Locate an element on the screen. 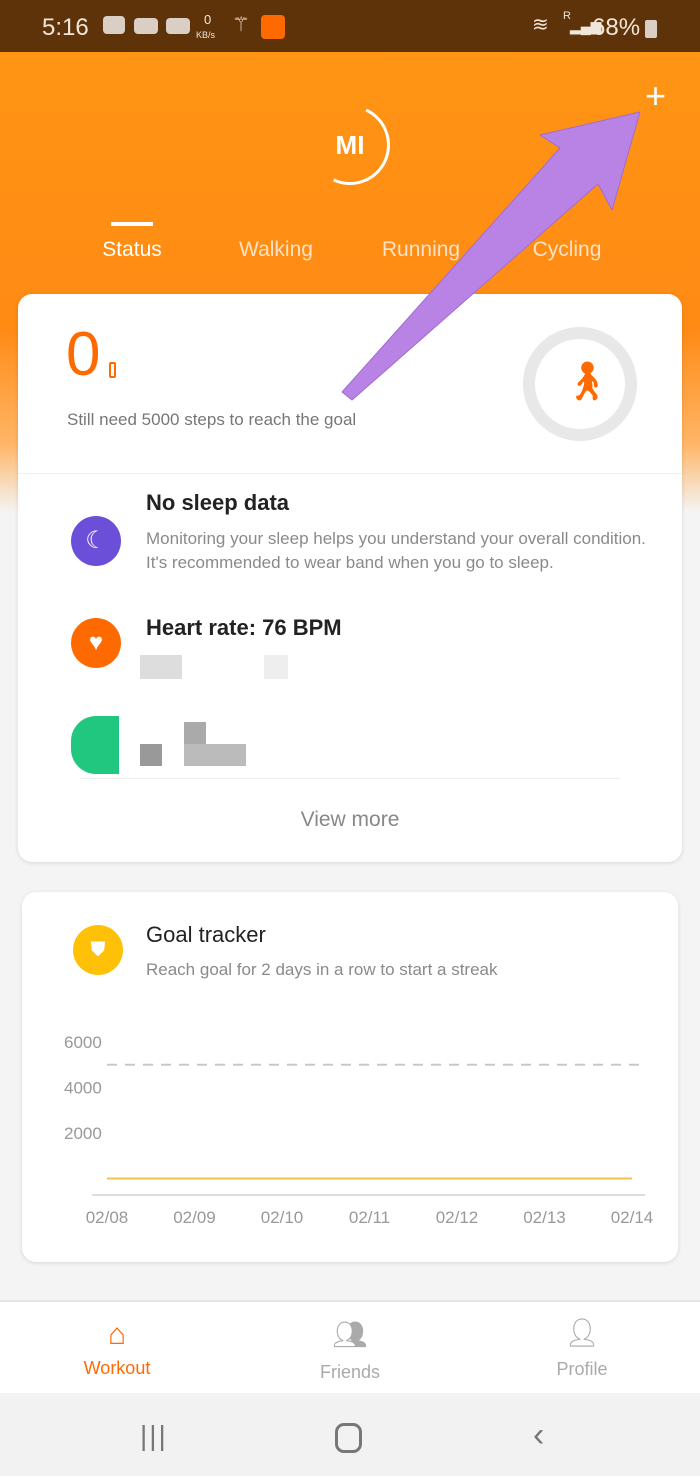  goal-tracker-title: Goal tracker is located at coordinates (206, 935).